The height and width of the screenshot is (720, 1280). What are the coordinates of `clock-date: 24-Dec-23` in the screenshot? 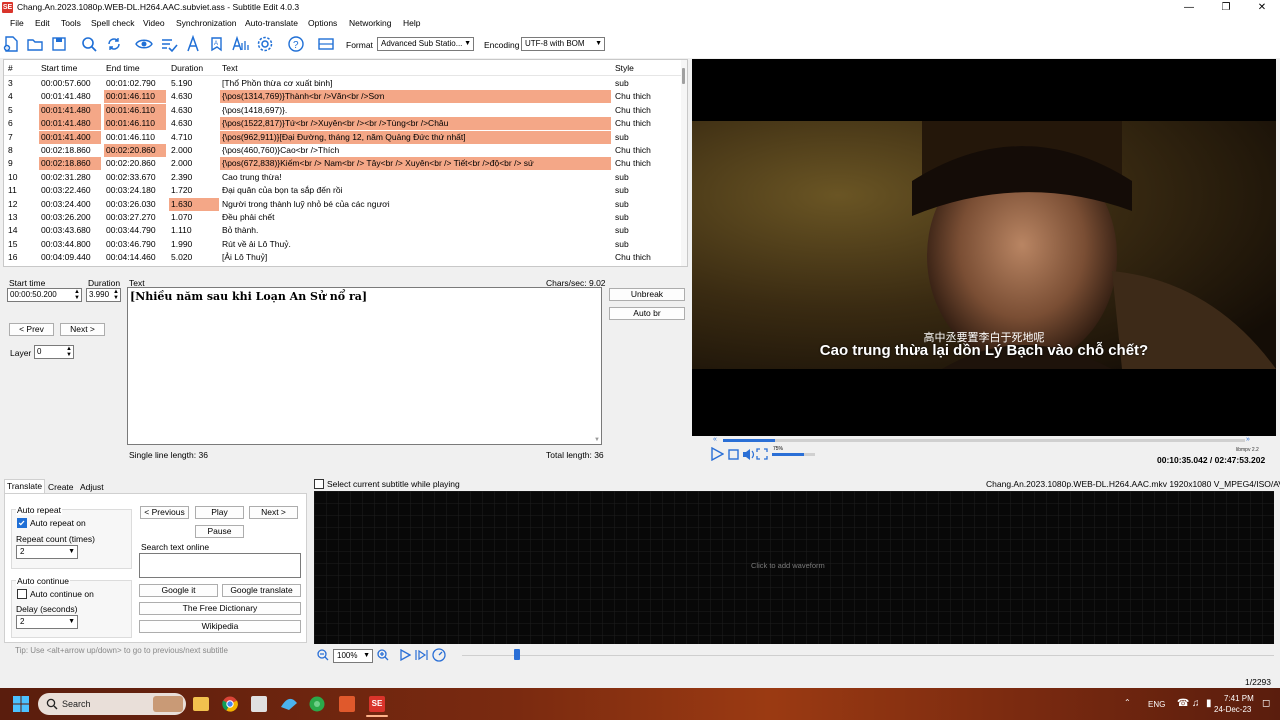 It's located at (1232, 709).